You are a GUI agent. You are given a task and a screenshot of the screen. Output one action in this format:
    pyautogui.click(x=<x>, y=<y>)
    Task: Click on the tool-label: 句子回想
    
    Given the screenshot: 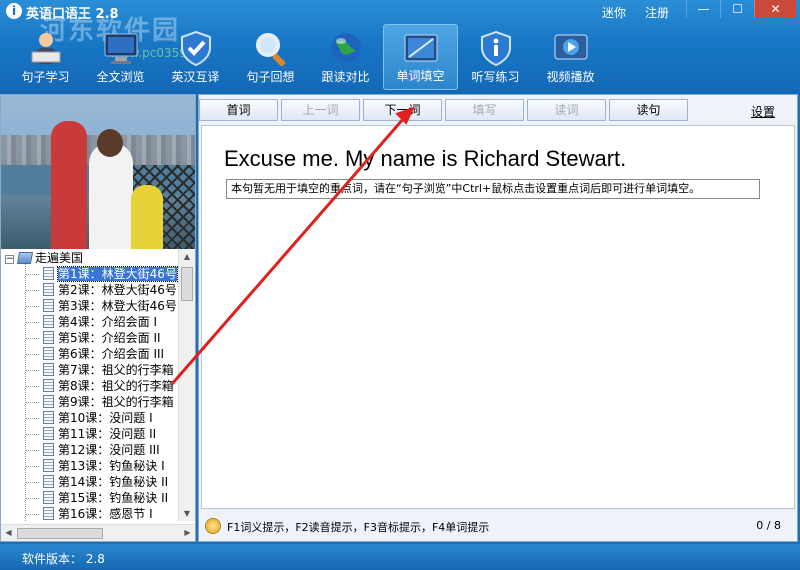 What is the action you would take?
    pyautogui.click(x=270, y=77)
    